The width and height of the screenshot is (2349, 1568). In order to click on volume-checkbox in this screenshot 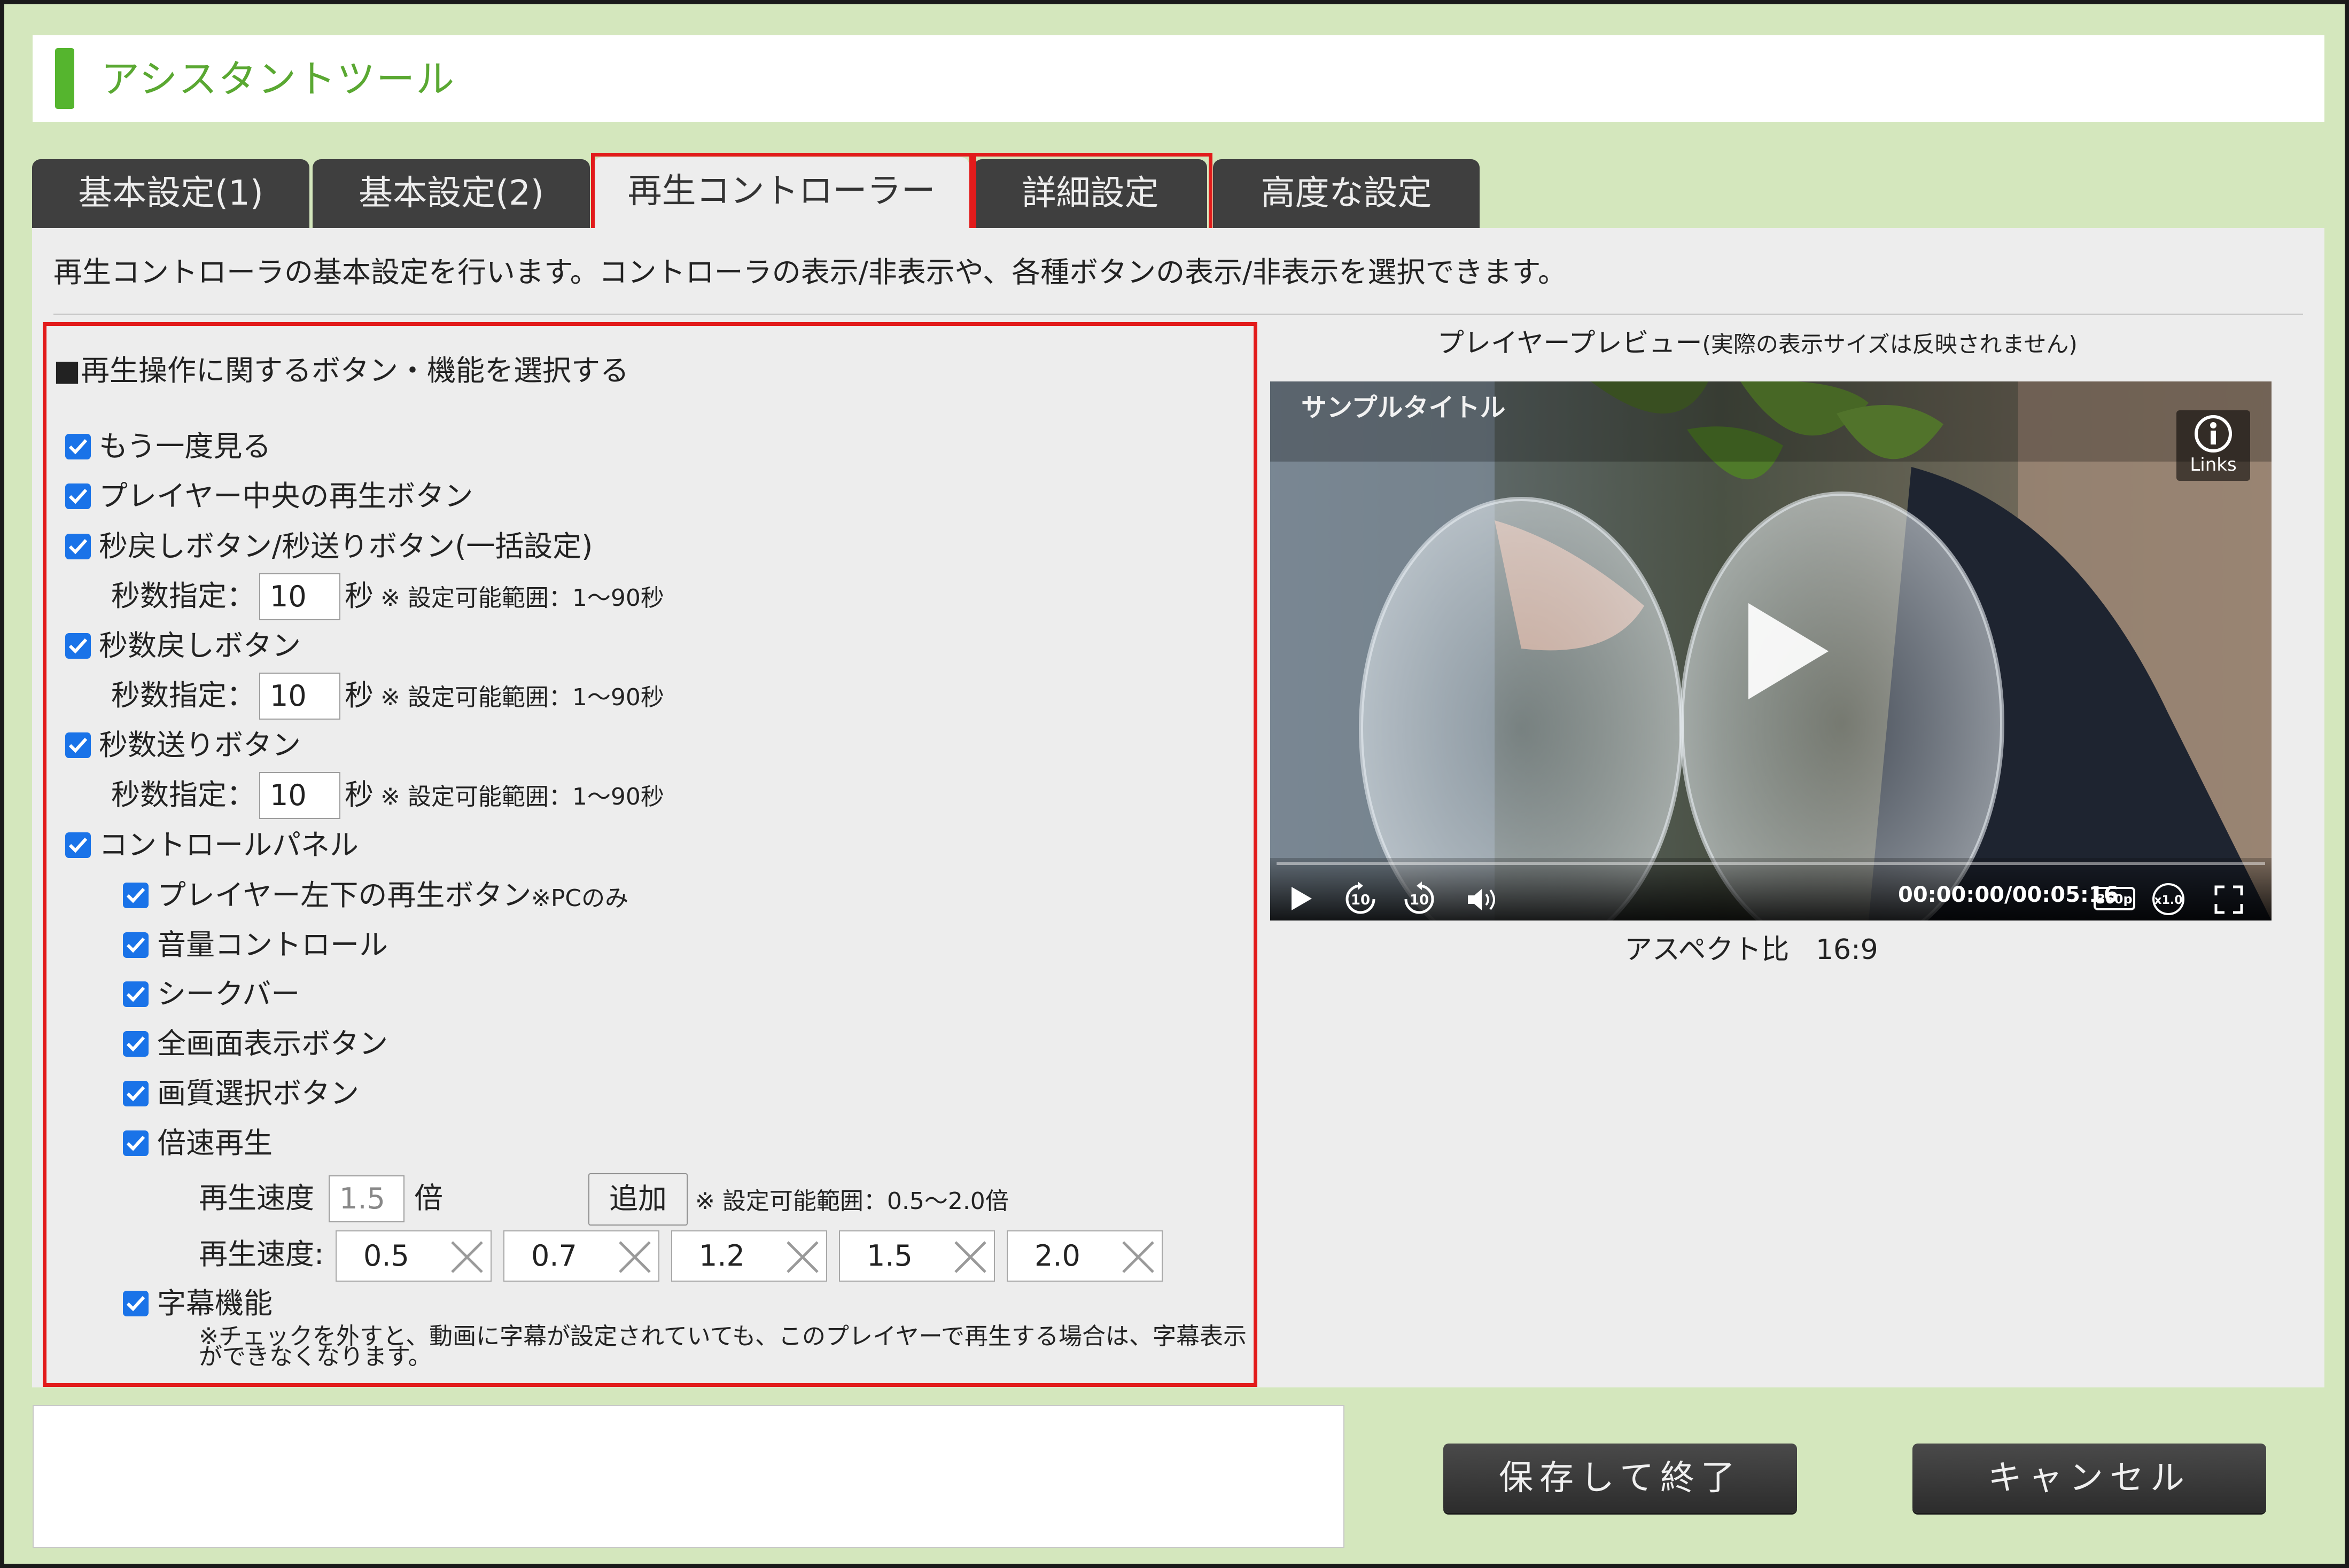, I will do `click(136, 945)`.